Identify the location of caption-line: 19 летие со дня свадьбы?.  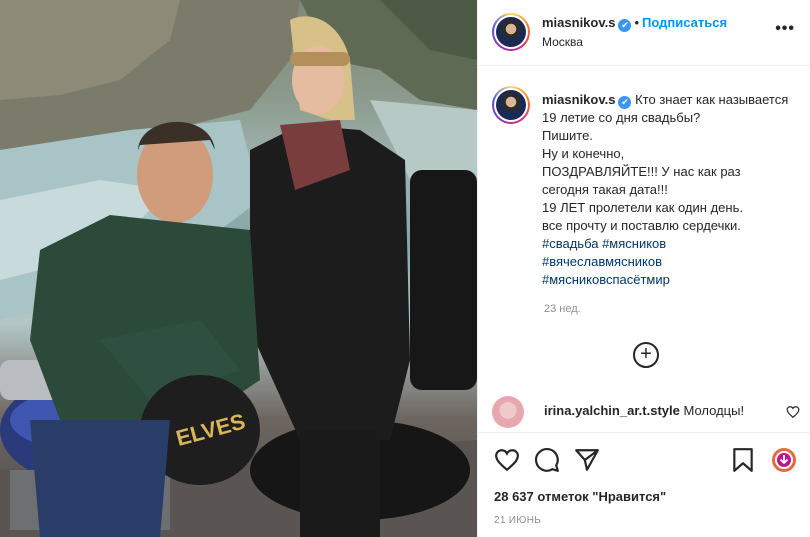
(621, 117).